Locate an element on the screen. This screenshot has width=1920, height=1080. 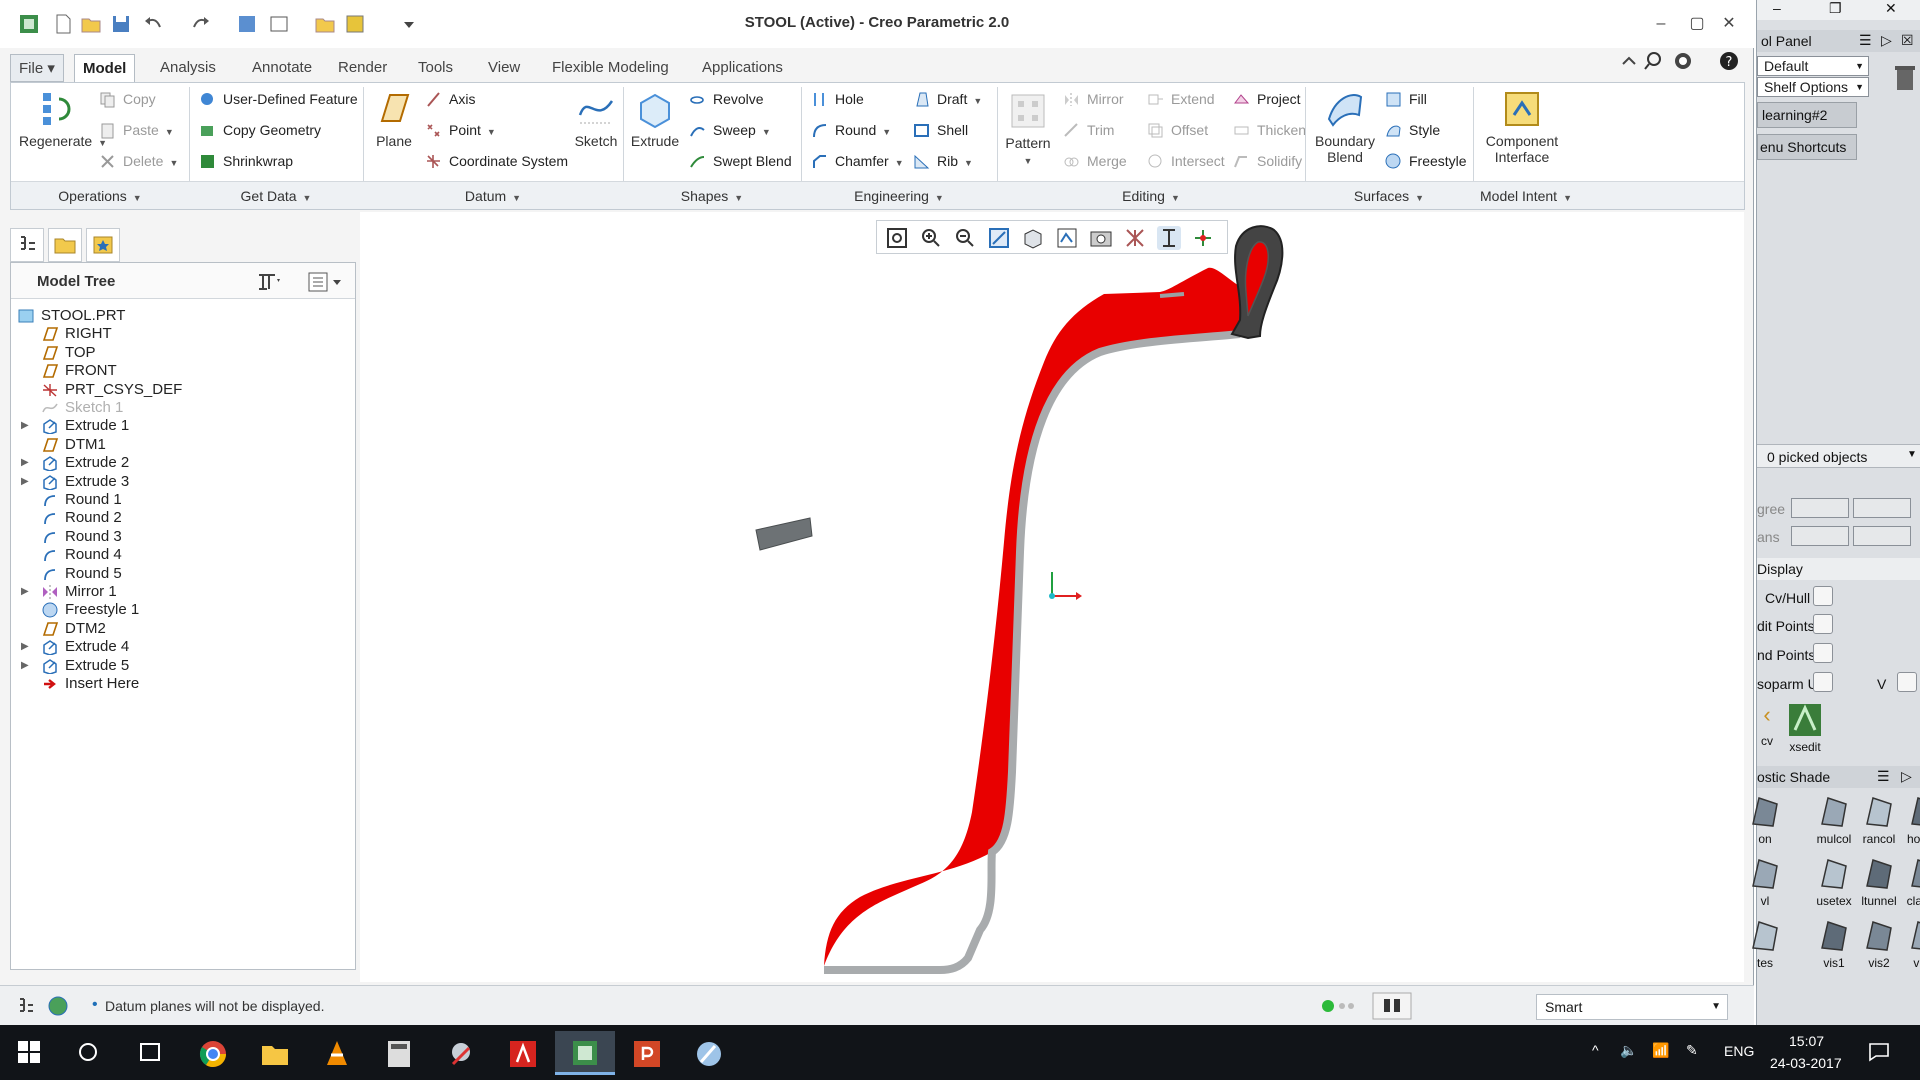
shrinkwrap-button: Shrinkwrap is located at coordinates (245, 161).